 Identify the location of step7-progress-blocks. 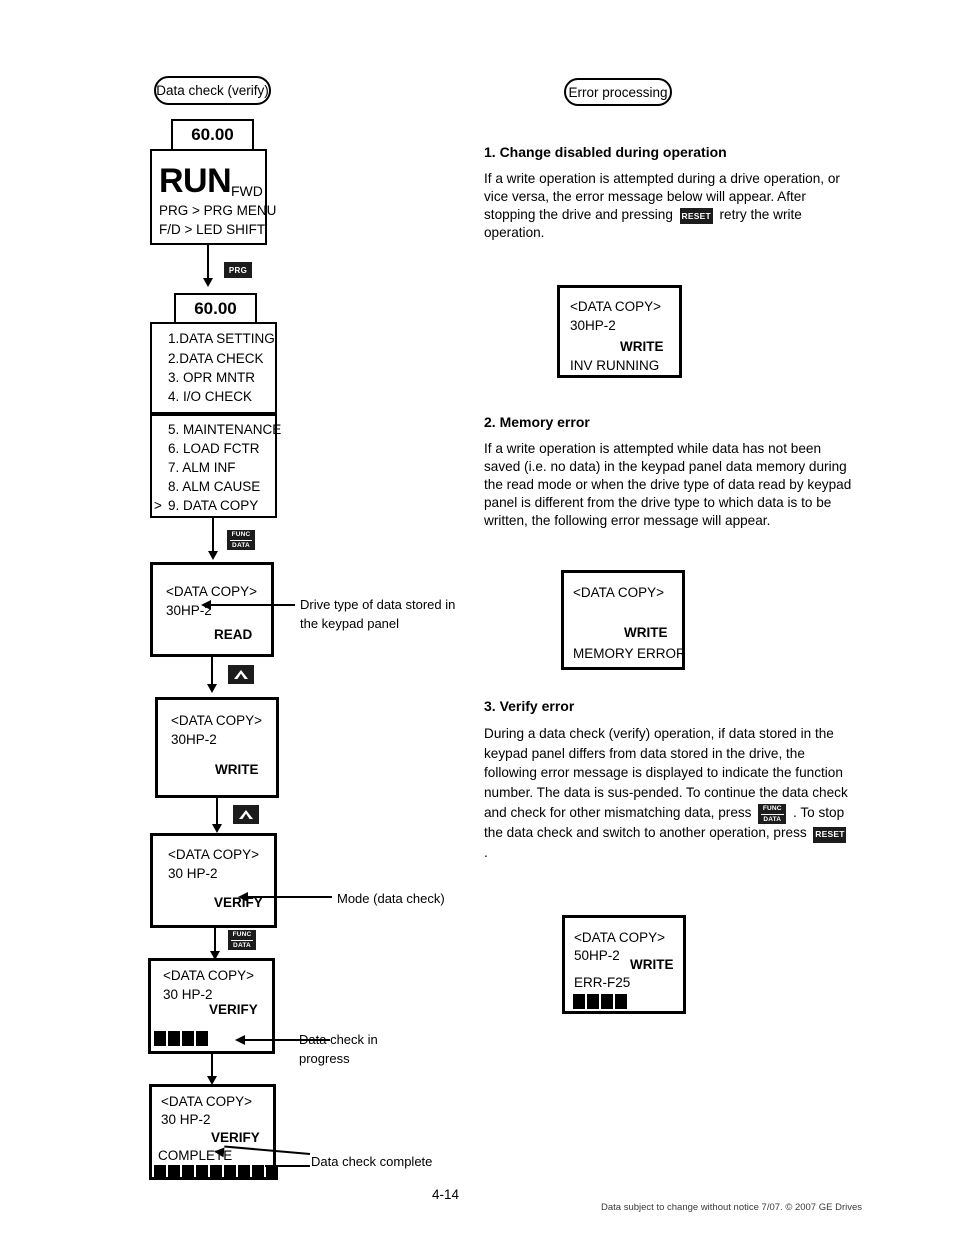
(216, 1172).